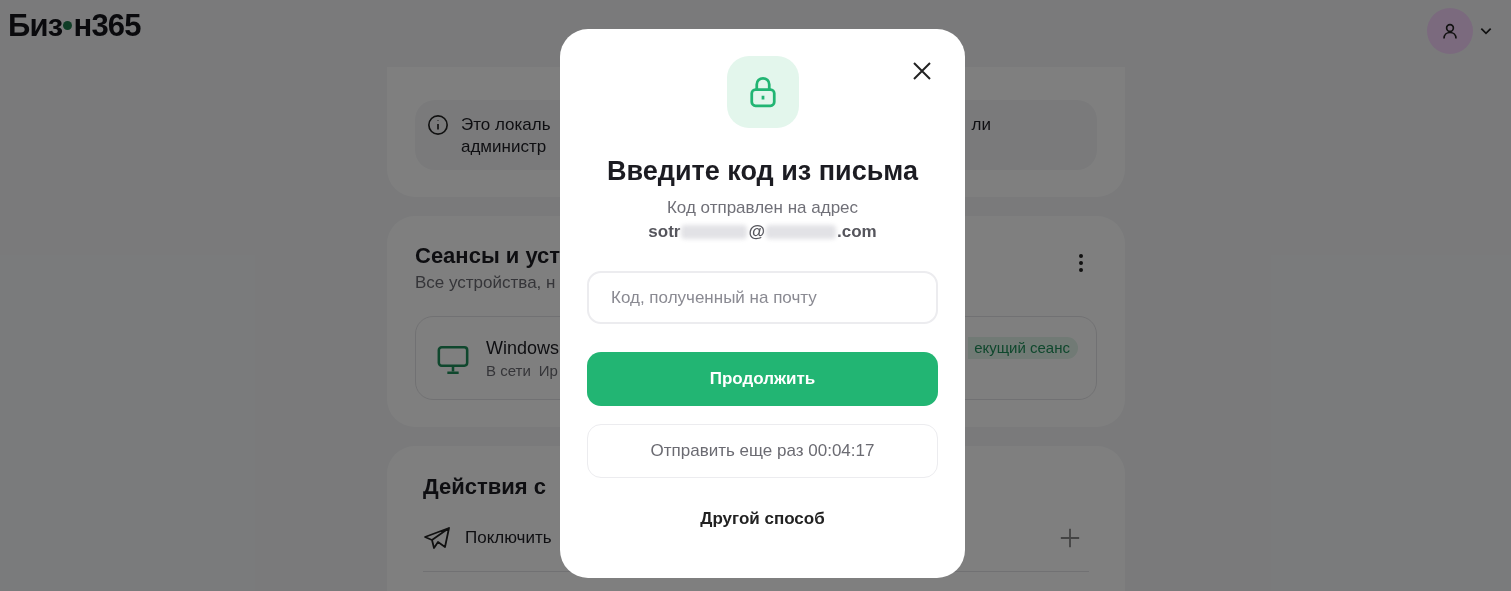  Describe the element at coordinates (485, 487) in the screenshot. I see `section-title: Действия с` at that location.